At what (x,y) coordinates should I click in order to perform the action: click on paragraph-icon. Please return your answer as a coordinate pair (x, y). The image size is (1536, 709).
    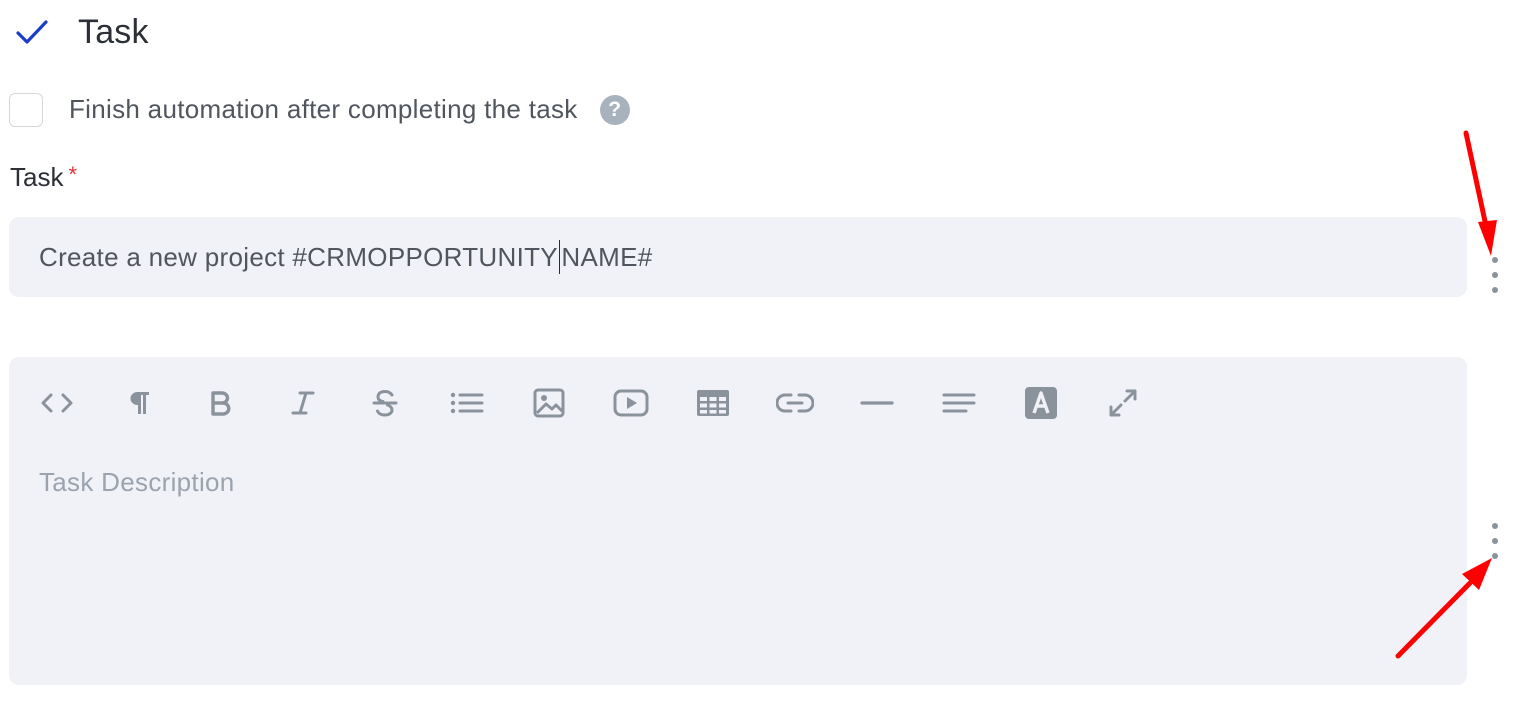
    Looking at the image, I should click on (139, 403).